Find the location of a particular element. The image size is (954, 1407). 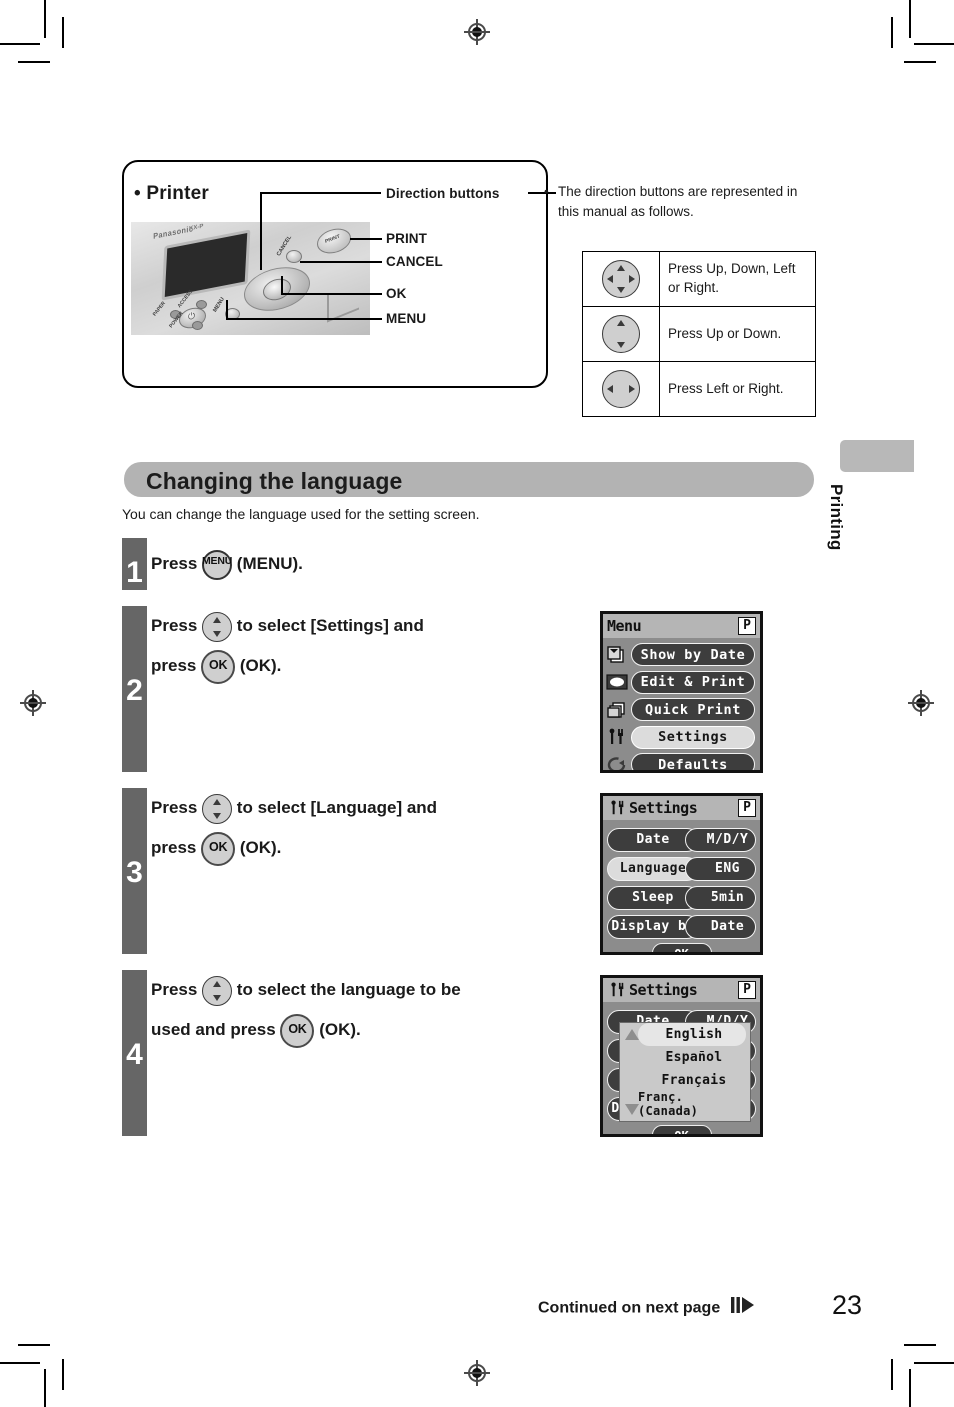

table-row: Press Up or Down. is located at coordinates (699, 334).